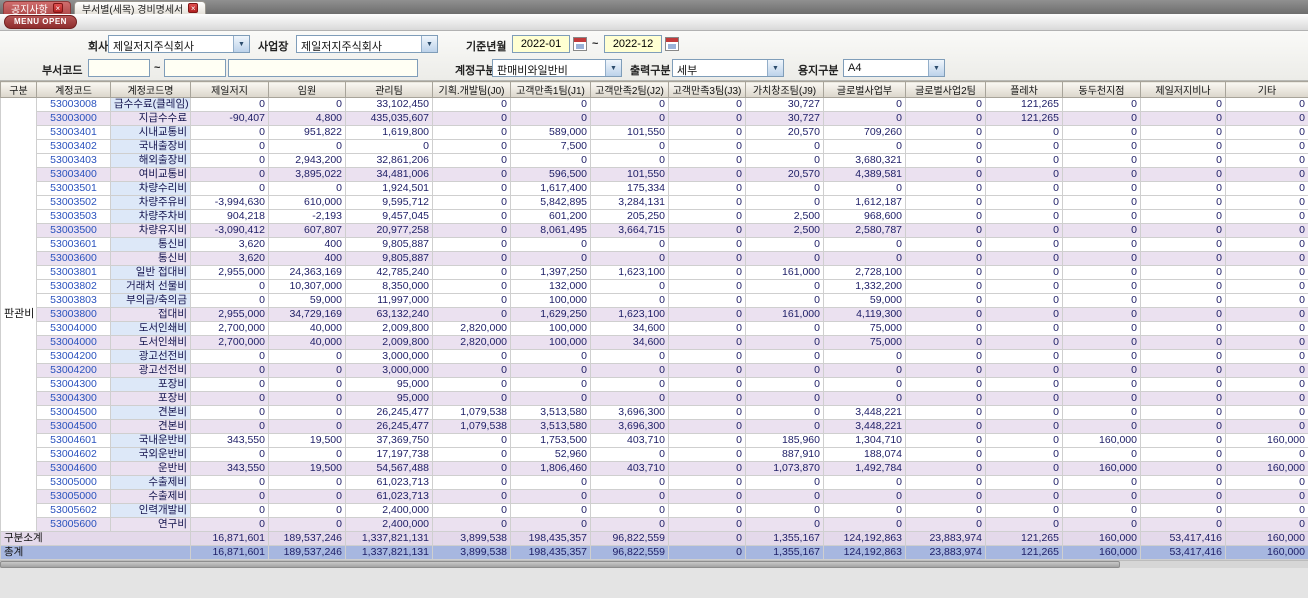 This screenshot has width=1308, height=598. What do you see at coordinates (654, 146) in the screenshot?
I see `table-row: 53003402 국내출장비 0 0 0 0 7,500 0 0 0 0 0 0 0 0 0` at bounding box center [654, 146].